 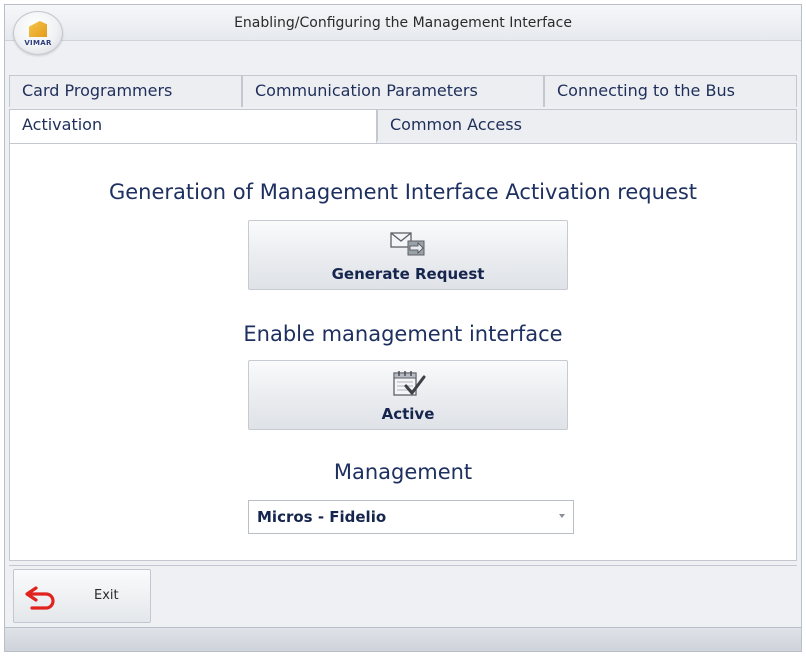 What do you see at coordinates (646, 90) in the screenshot?
I see `tab-label: Connecting to the Bus` at bounding box center [646, 90].